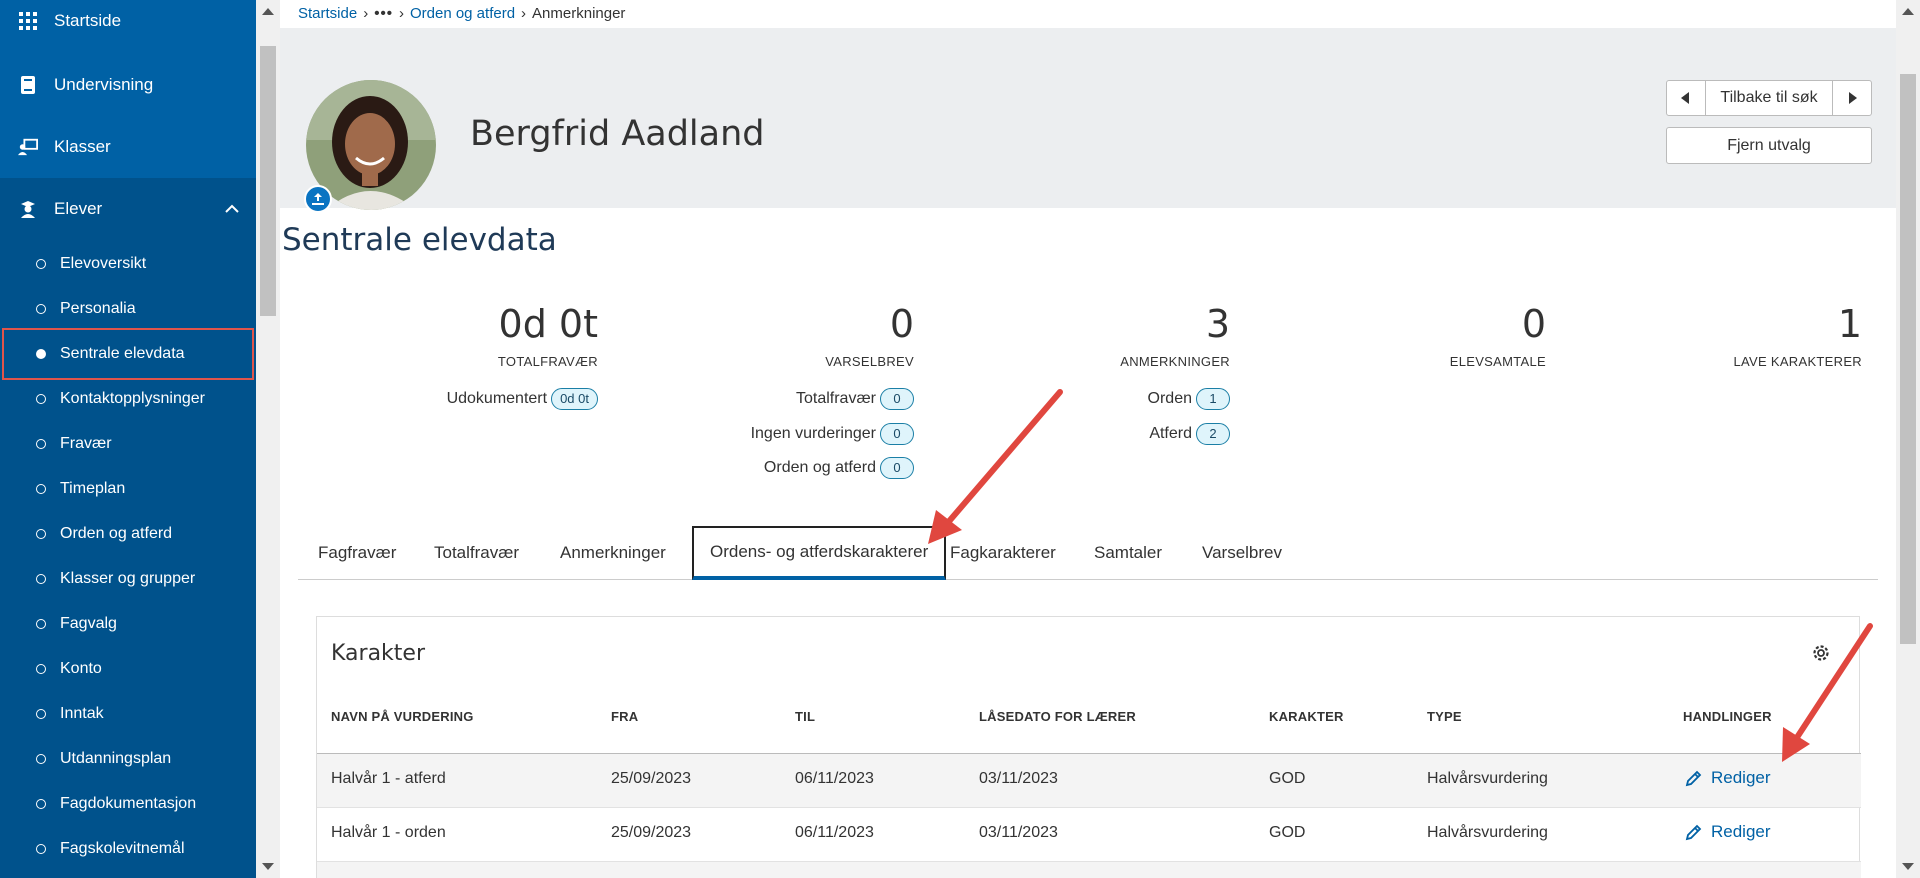  I want to click on stat-row: Totalfravær 0, so click(764, 399).